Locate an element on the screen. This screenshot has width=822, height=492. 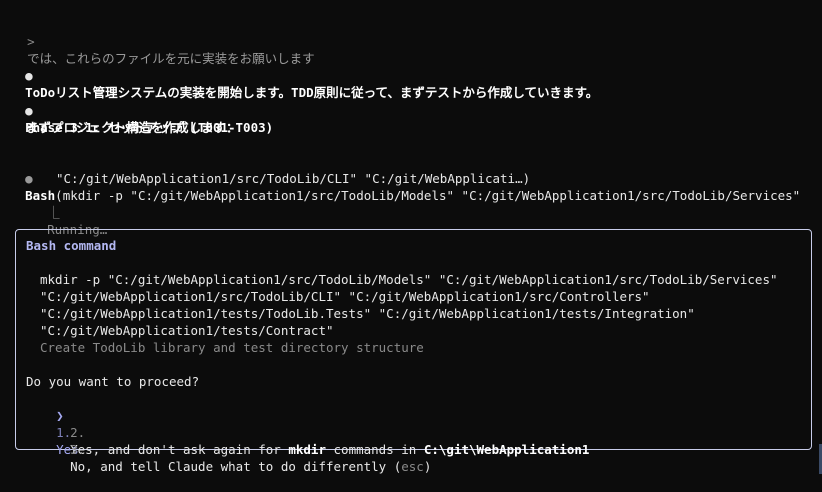
esc-hint: esc is located at coordinates (412, 466).